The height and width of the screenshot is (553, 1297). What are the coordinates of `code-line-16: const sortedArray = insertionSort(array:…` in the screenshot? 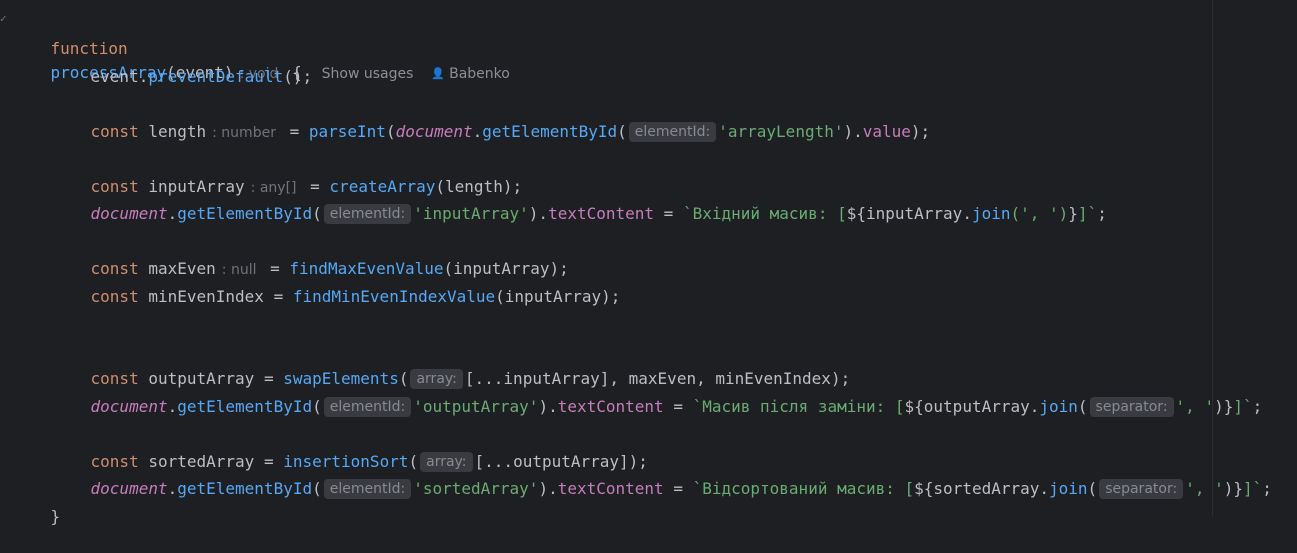 It's located at (324, 449).